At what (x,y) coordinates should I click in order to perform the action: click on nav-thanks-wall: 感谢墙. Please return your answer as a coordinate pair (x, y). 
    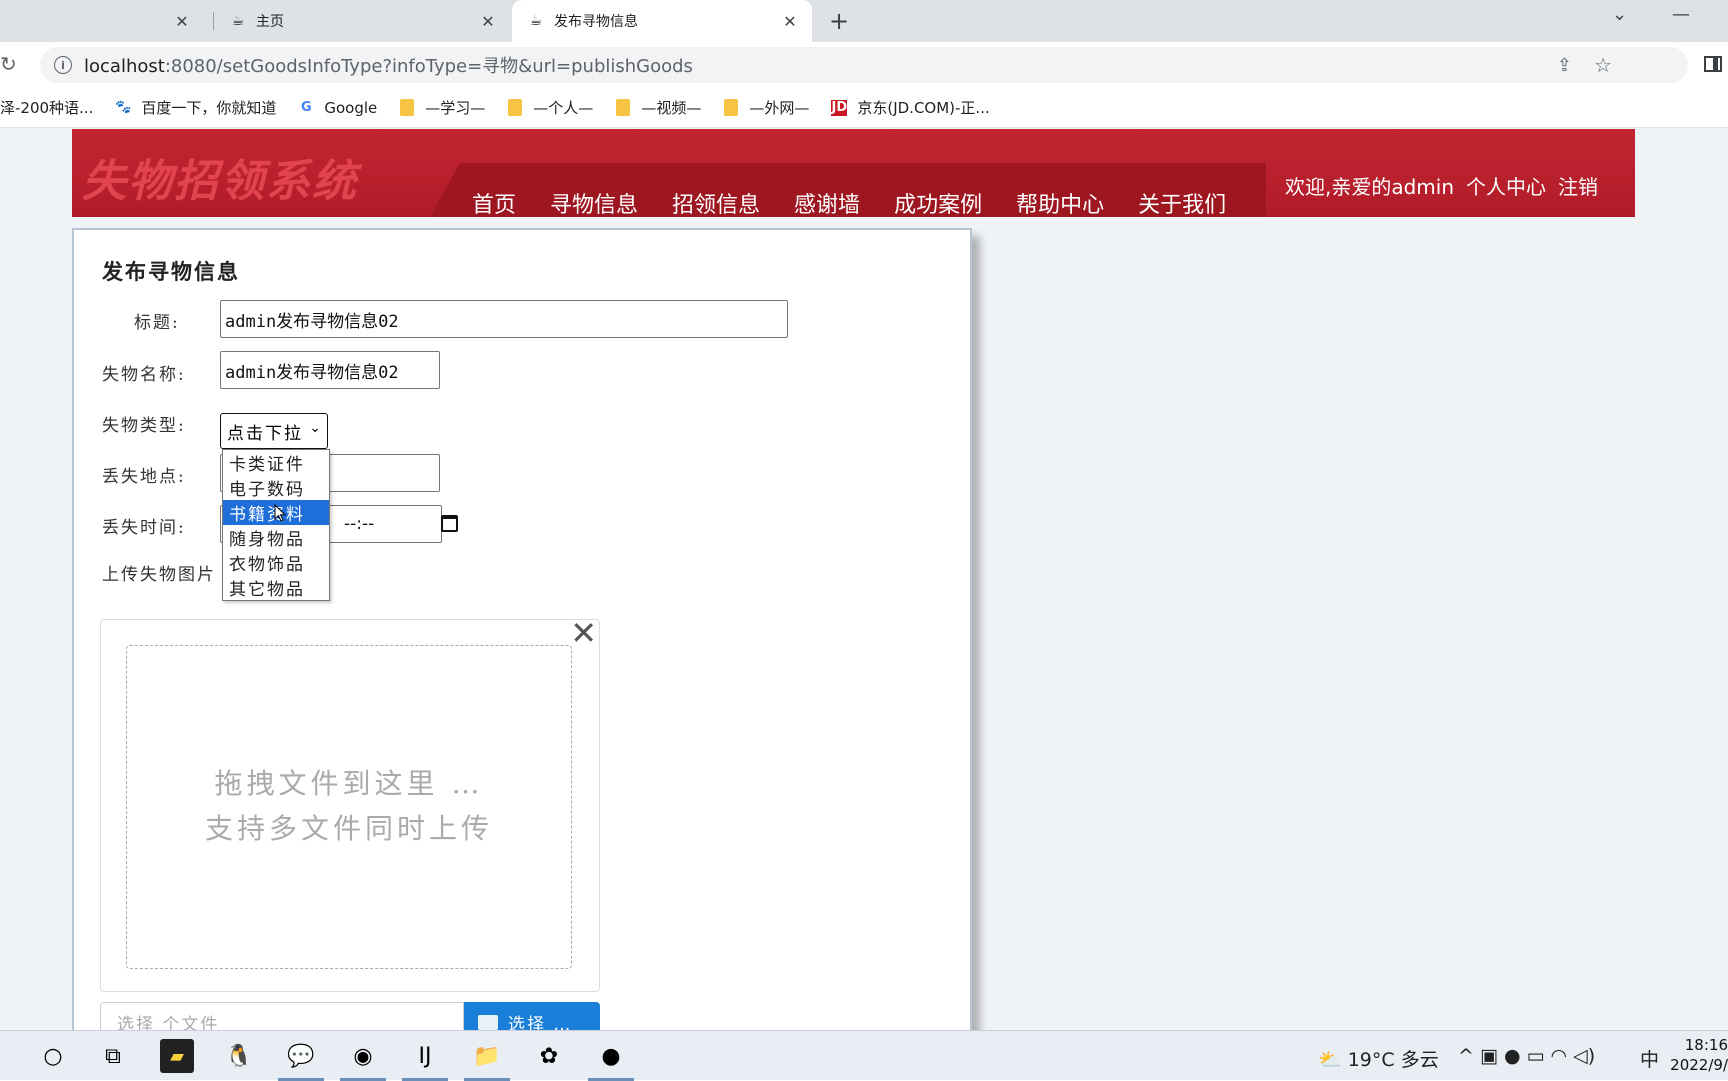
    Looking at the image, I should click on (827, 203).